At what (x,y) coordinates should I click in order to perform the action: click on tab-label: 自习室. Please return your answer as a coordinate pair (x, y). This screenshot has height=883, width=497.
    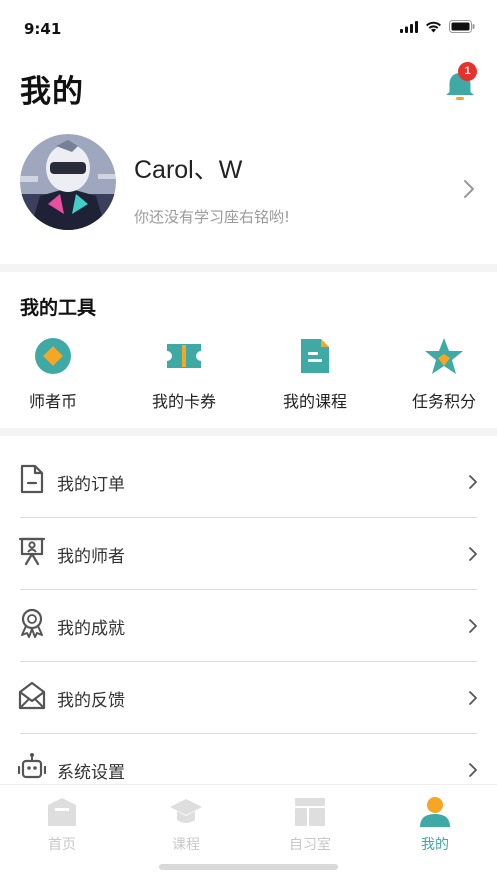
    Looking at the image, I should click on (310, 845).